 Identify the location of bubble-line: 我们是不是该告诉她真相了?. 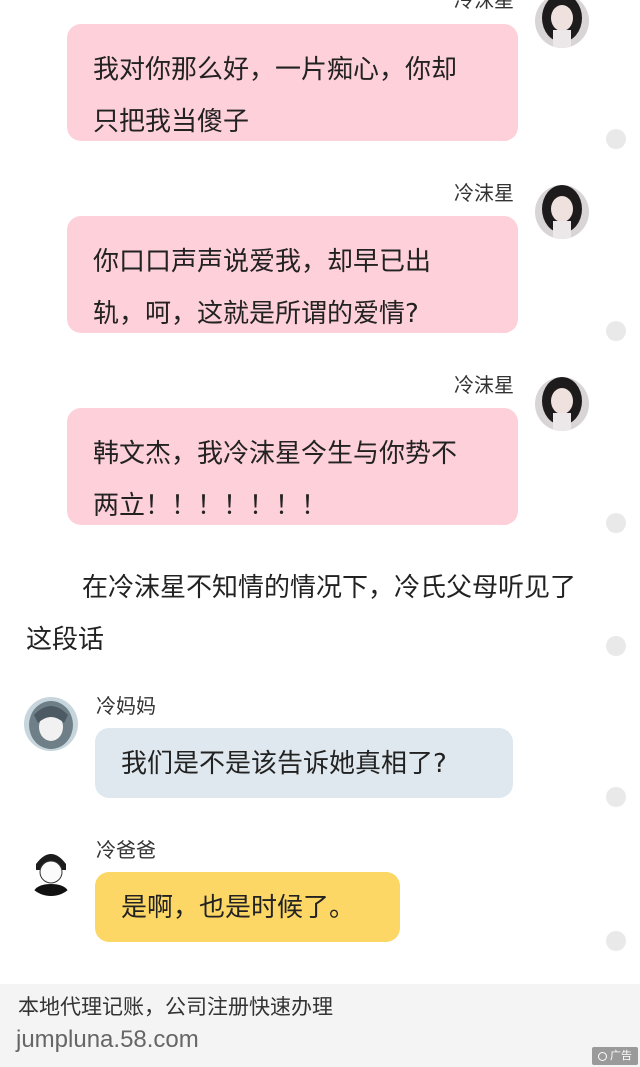
(284, 764).